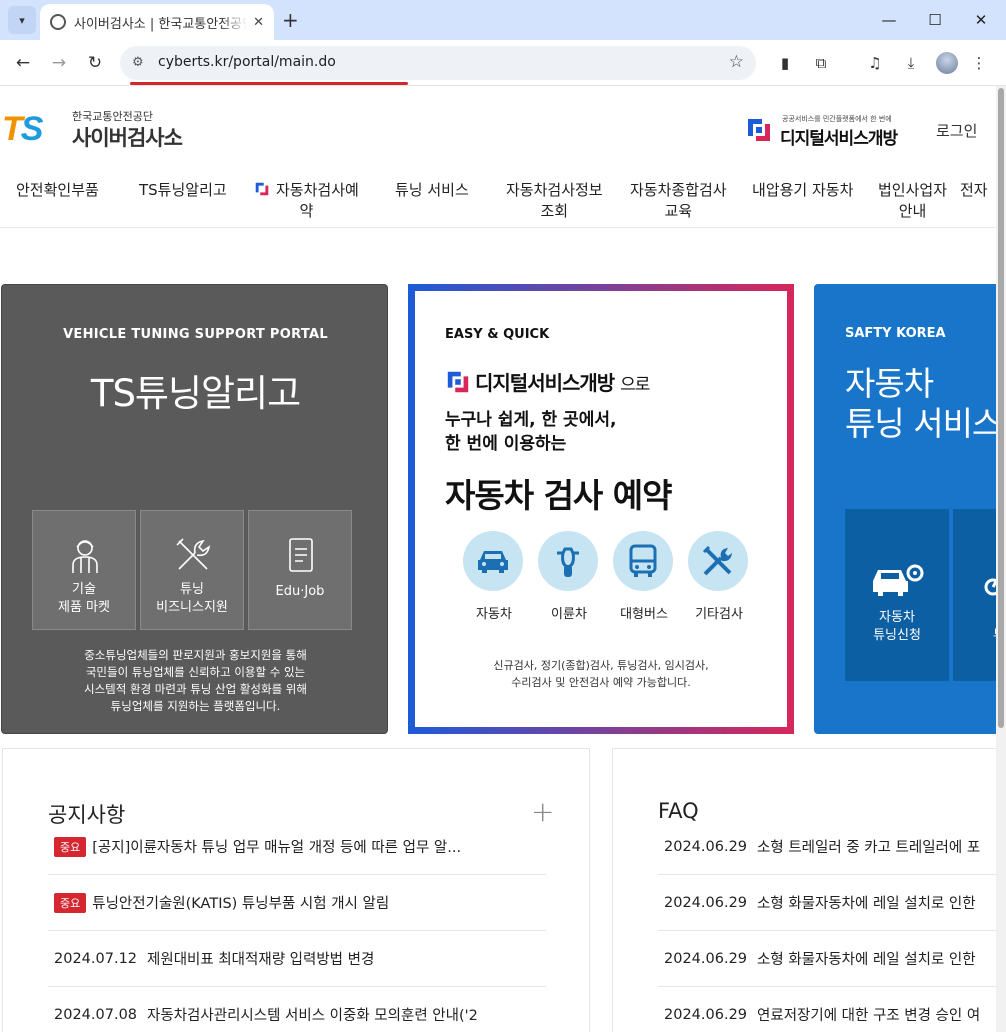 The height and width of the screenshot is (1032, 1006). What do you see at coordinates (717, 560) in the screenshot?
I see `wrench-screwdriver-icon` at bounding box center [717, 560].